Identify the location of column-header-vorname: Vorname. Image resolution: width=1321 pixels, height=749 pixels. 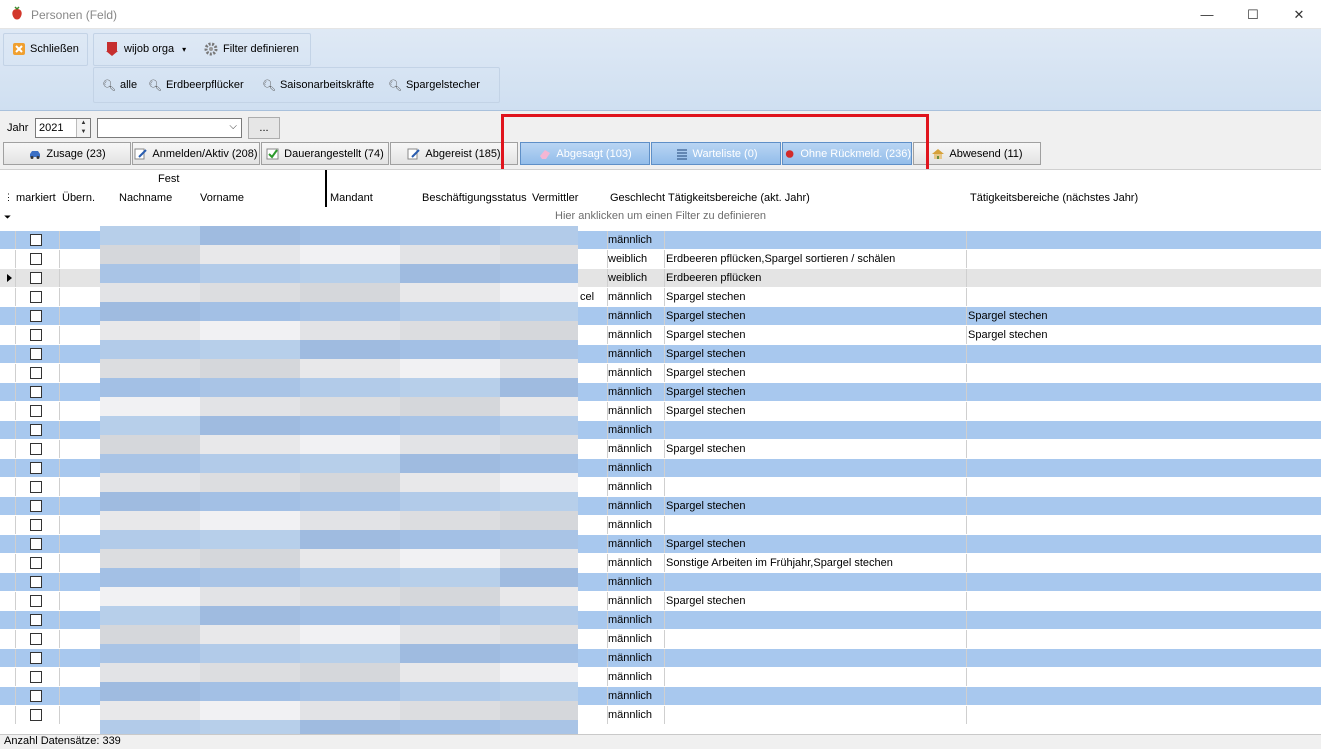
(222, 198).